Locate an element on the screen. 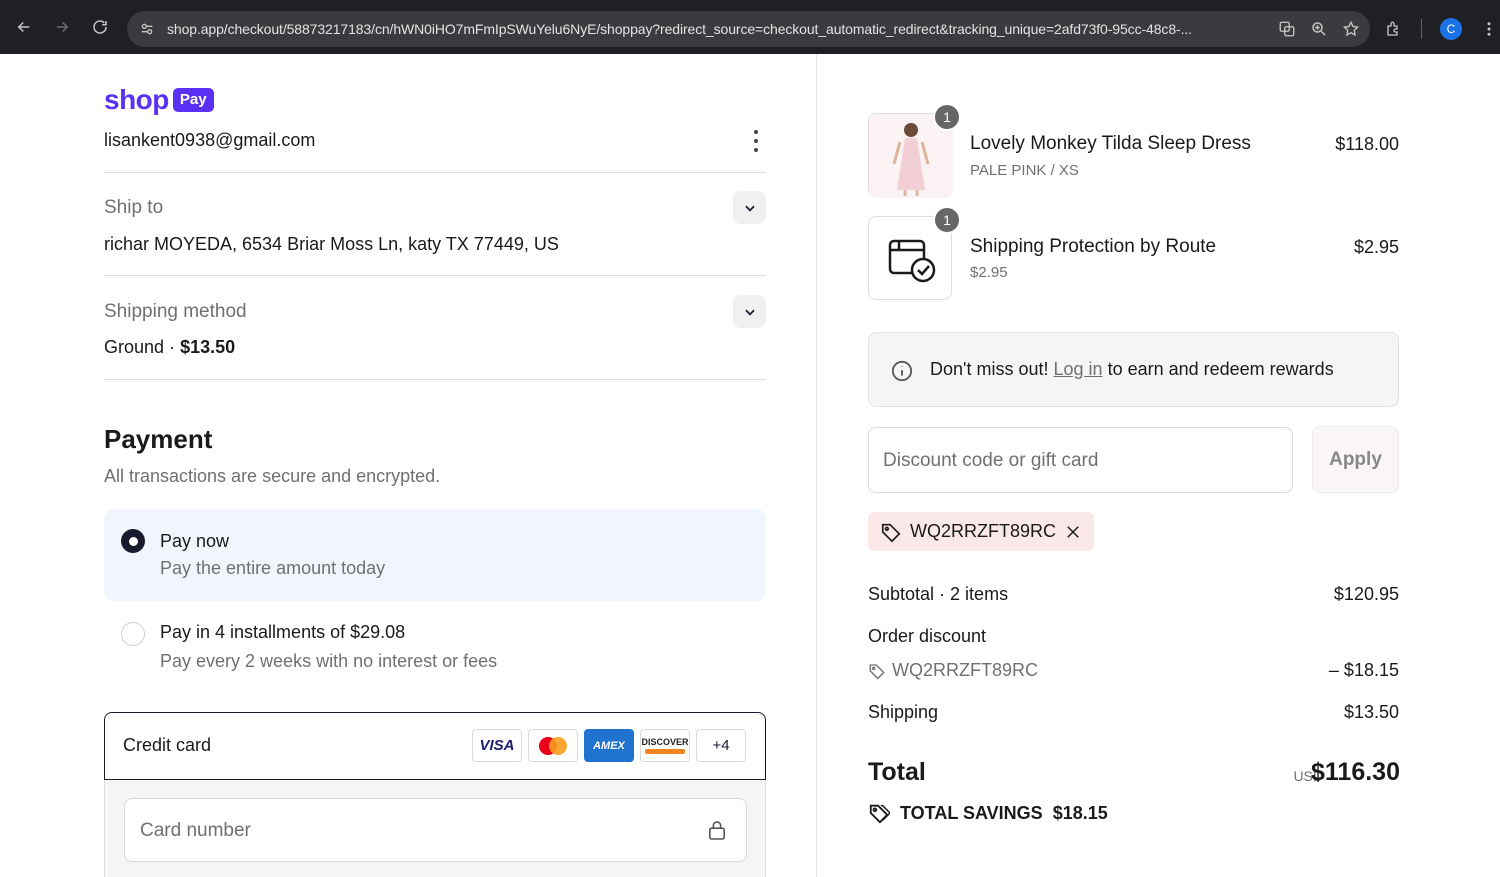 This screenshot has height=877, width=1500. forward-icon is located at coordinates (62, 27).